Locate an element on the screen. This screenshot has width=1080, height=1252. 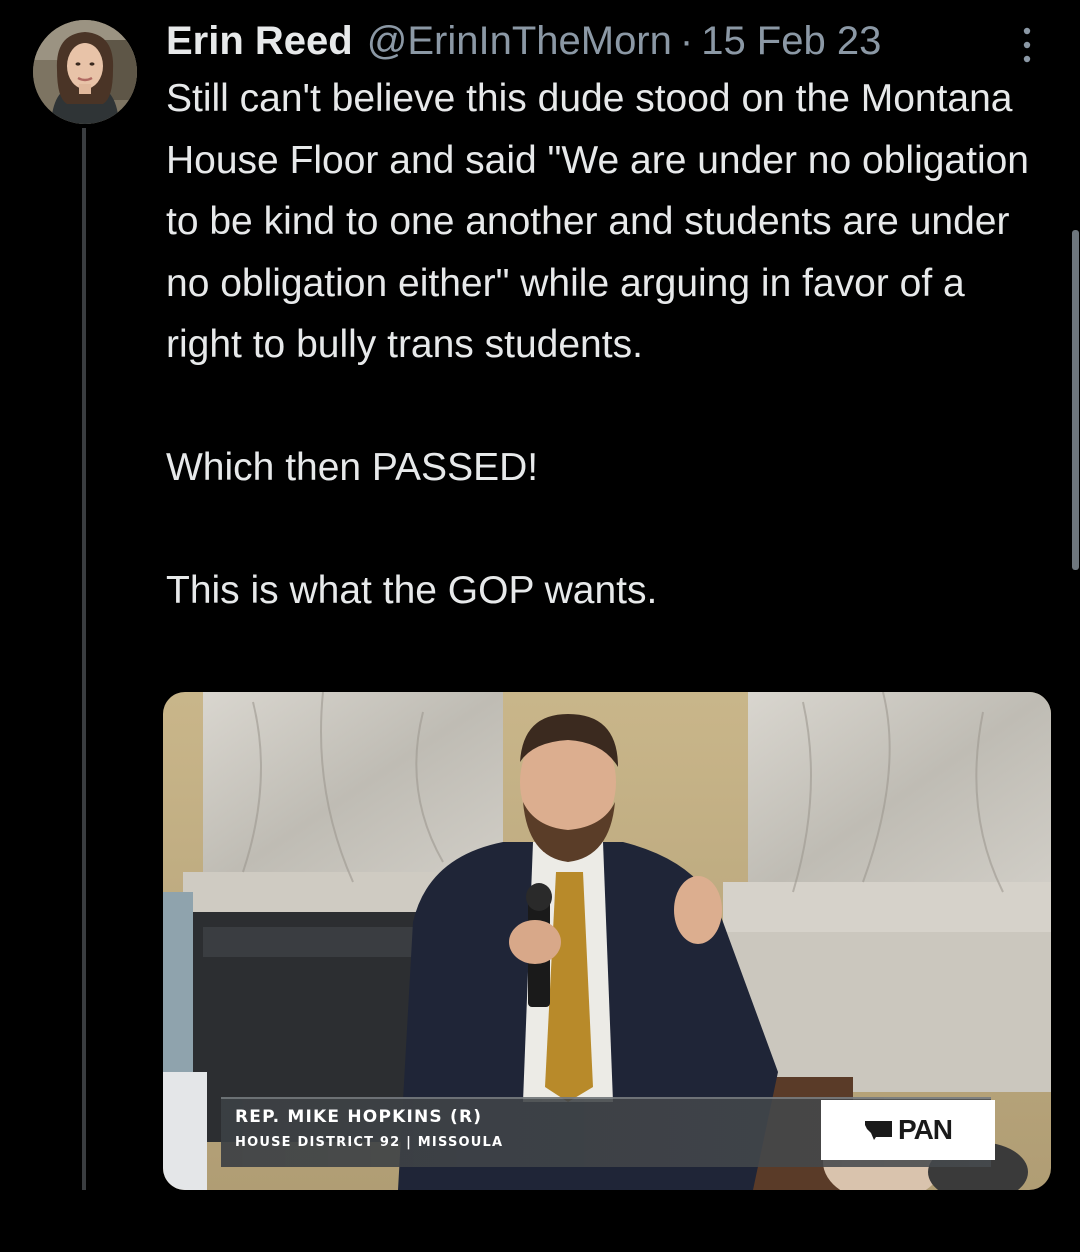
more-vertical-icon is located at coordinates (1027, 45).